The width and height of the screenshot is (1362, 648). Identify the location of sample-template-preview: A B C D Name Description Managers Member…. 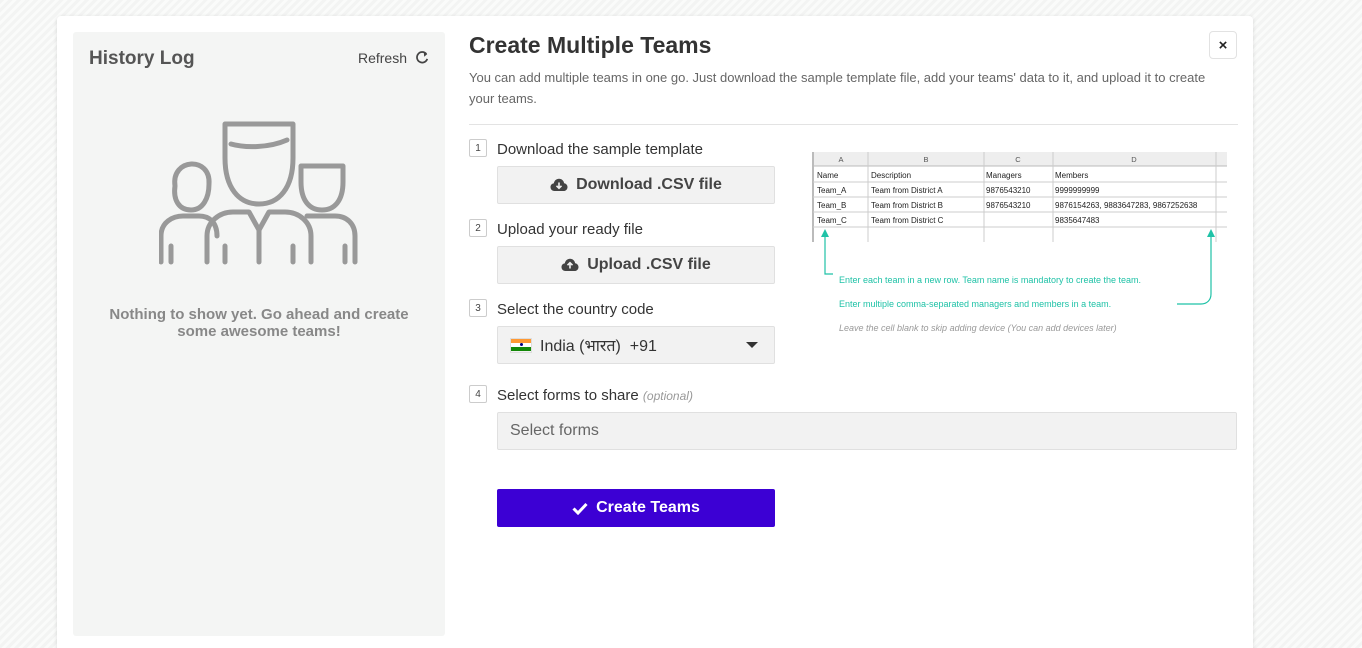
(1019, 242).